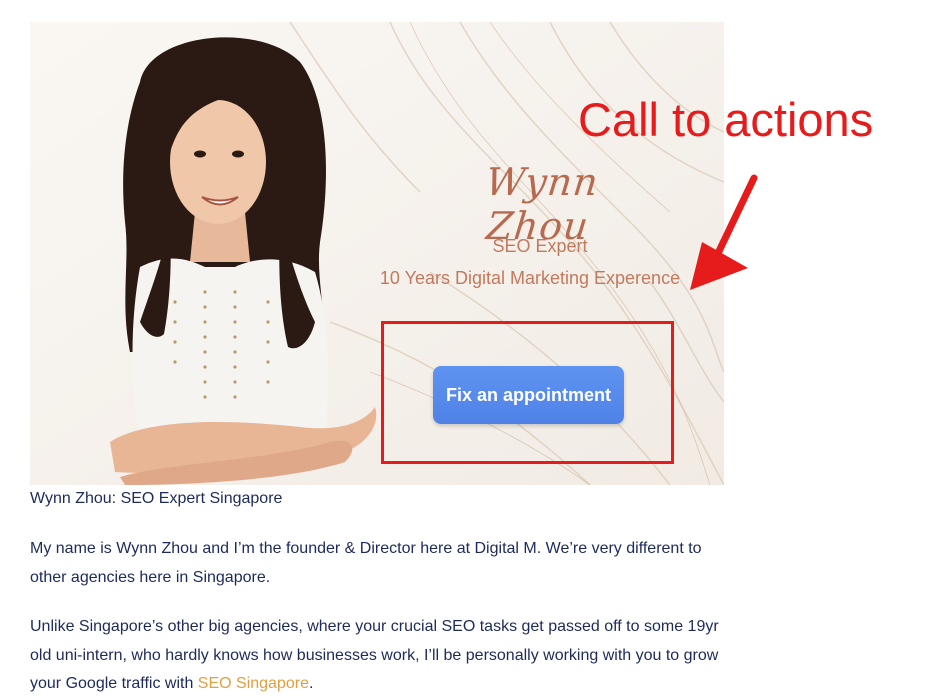 The image size is (939, 696). Describe the element at coordinates (724, 232) in the screenshot. I see `annotation-arrow-icon` at that location.